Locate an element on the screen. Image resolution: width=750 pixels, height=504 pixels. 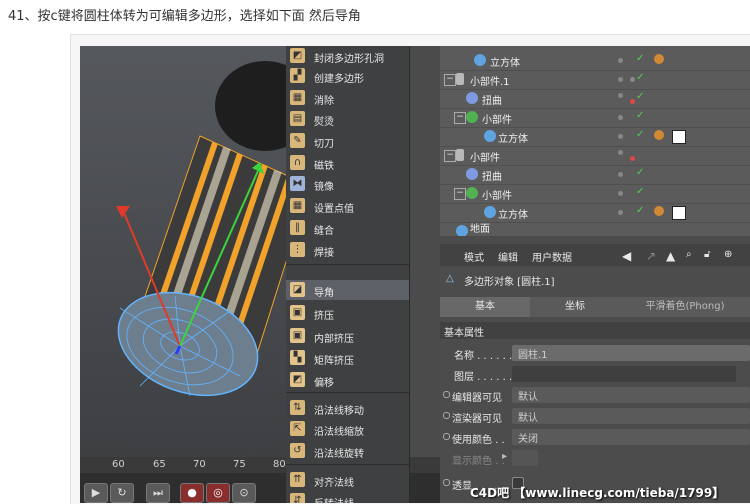
up-arrow-icon: ▲ is located at coordinates (670, 256).